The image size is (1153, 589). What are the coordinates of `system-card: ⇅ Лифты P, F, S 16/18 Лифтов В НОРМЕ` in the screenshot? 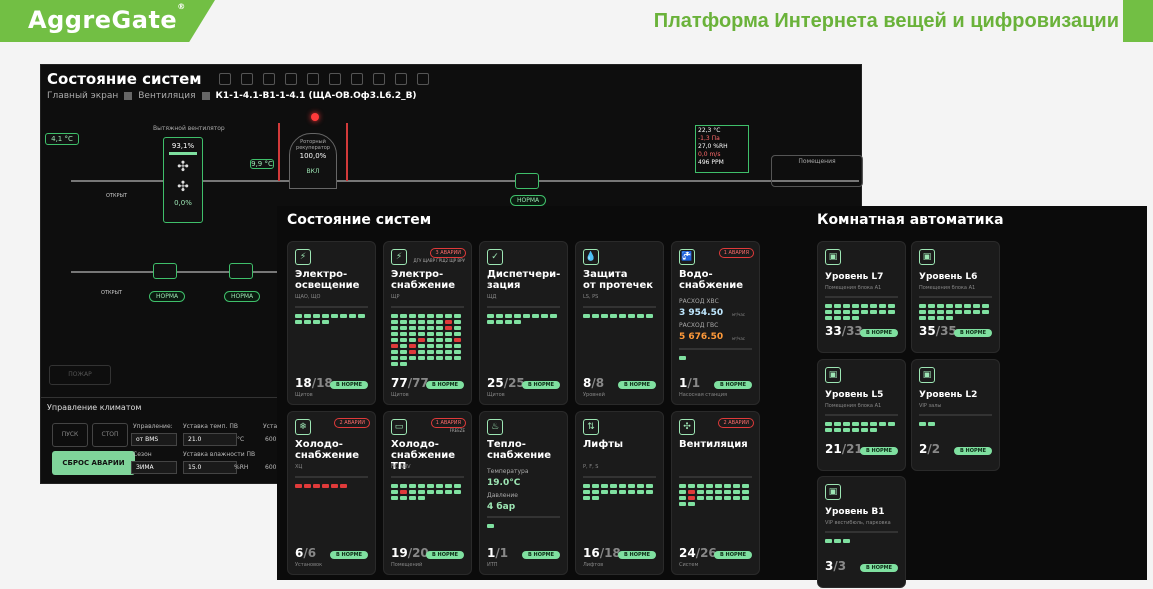 It's located at (619, 493).